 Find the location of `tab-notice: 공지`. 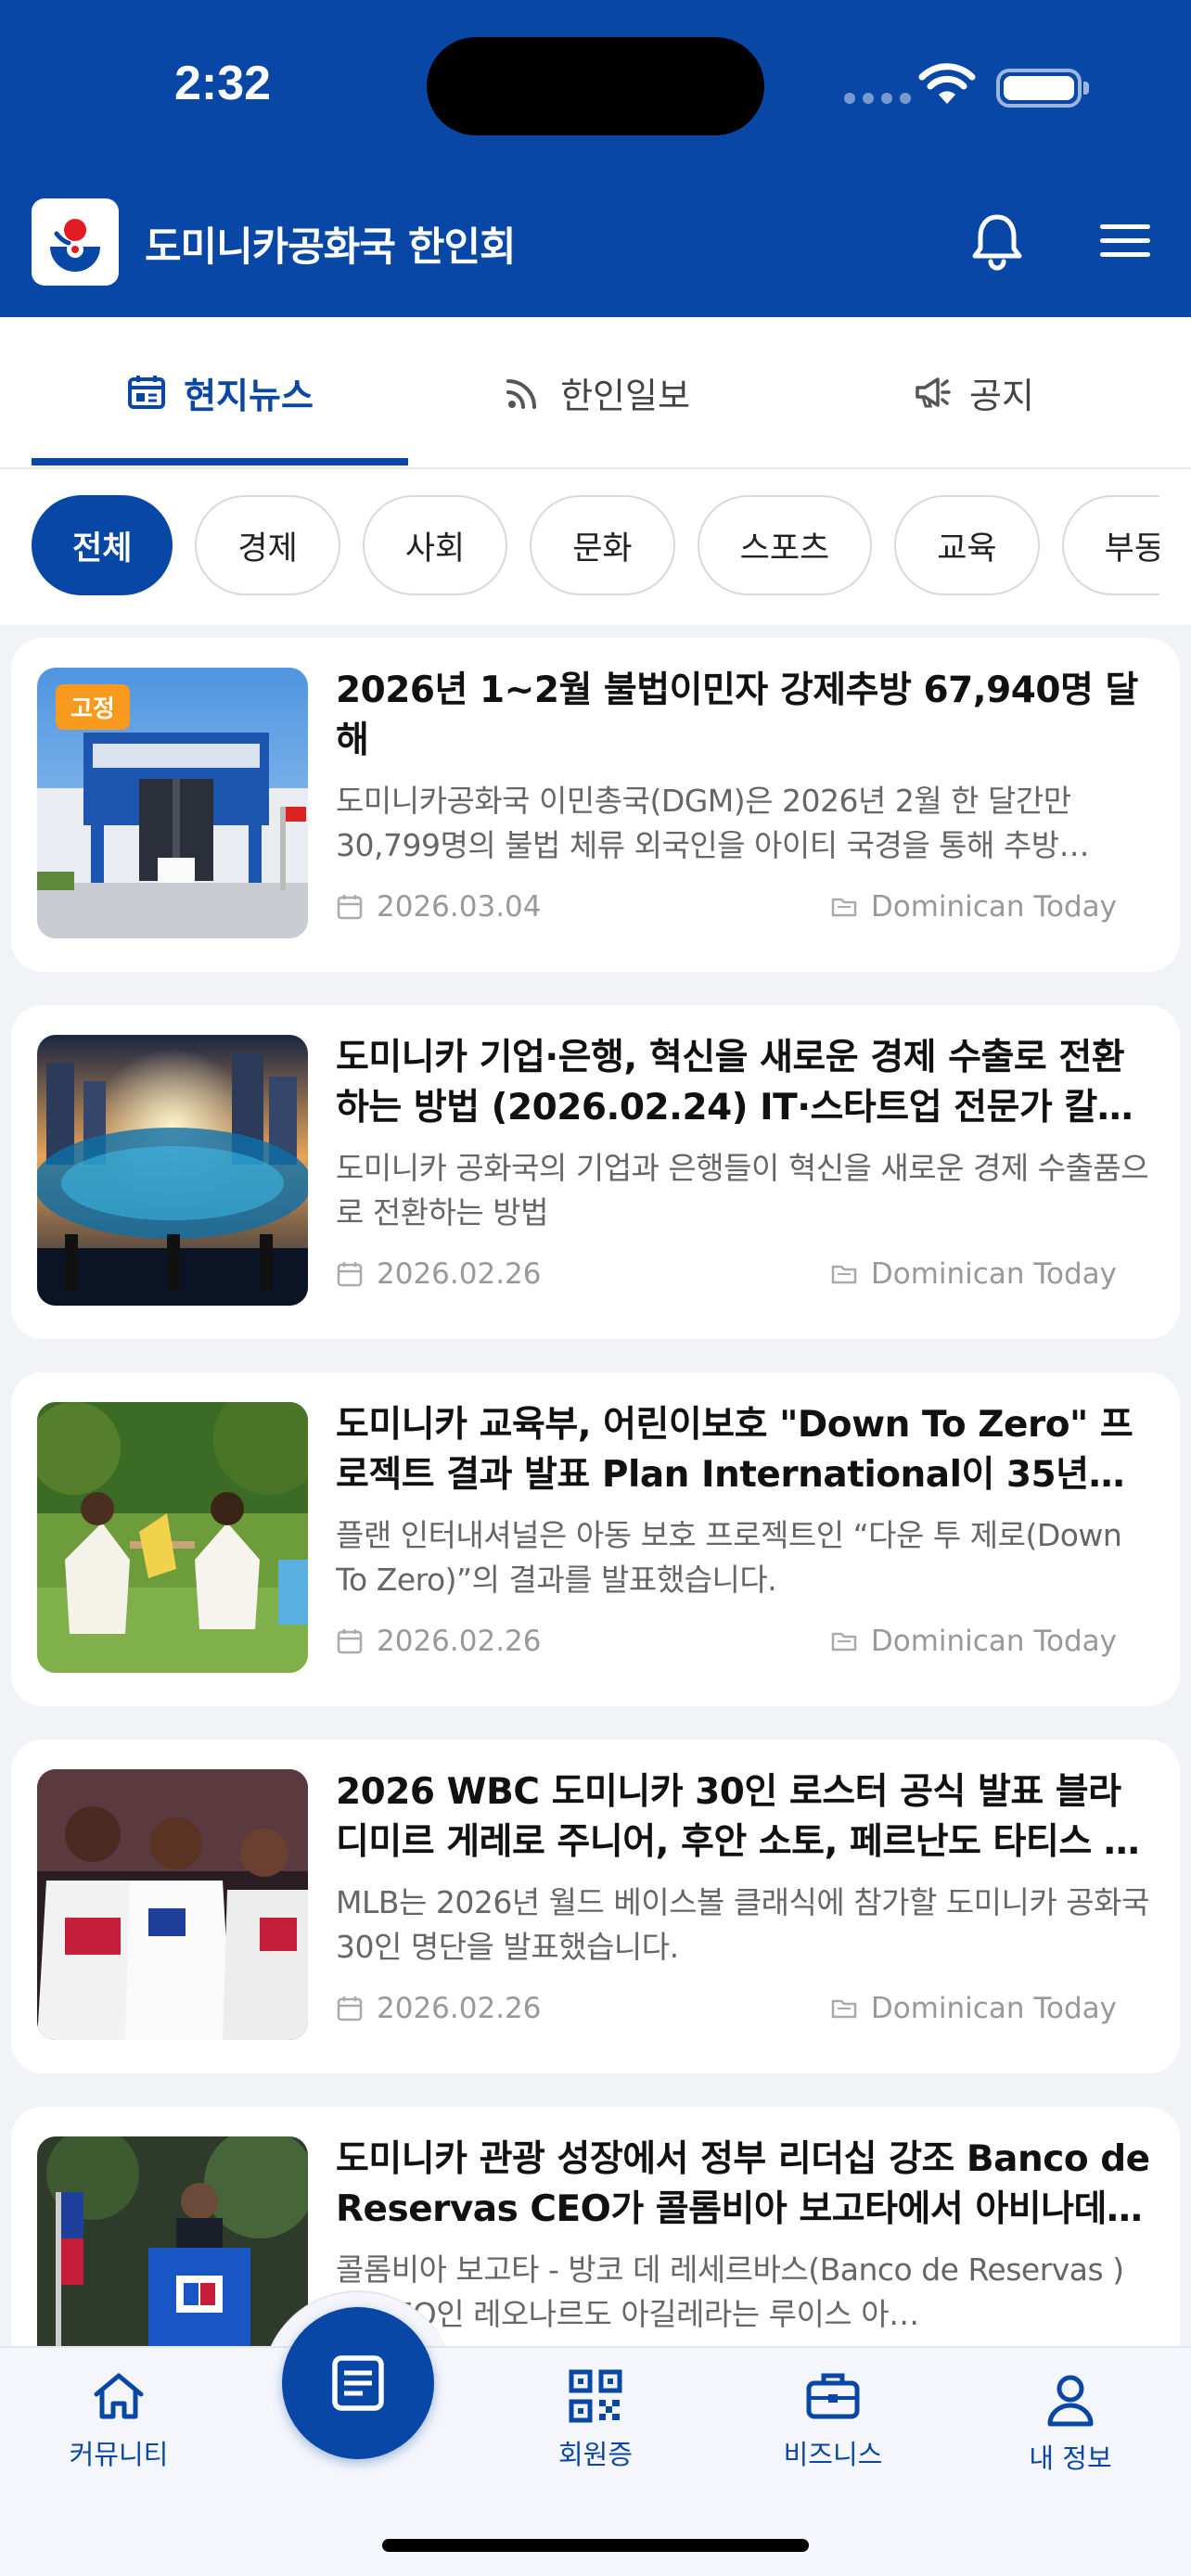

tab-notice: 공지 is located at coordinates (973, 392).